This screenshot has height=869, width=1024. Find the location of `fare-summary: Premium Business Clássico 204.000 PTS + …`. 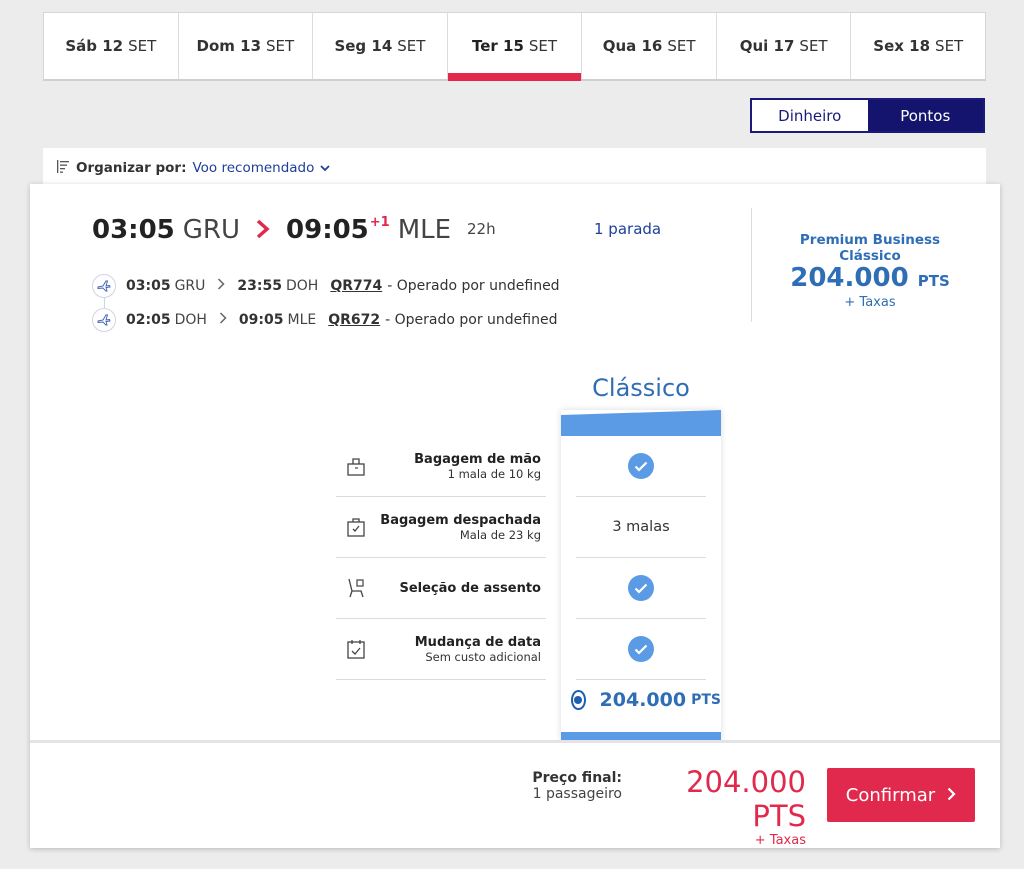

fare-summary: Premium Business Clássico 204.000 PTS + … is located at coordinates (870, 271).